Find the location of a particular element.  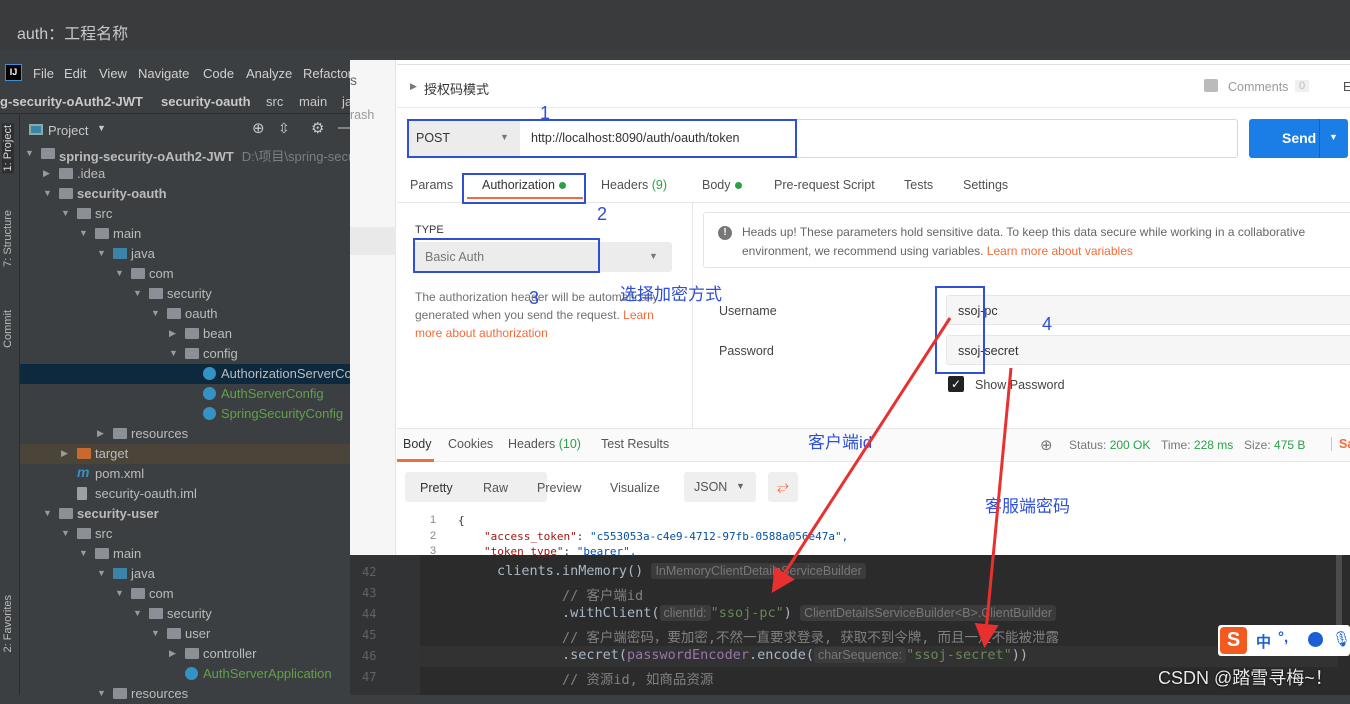

annotation-arrows is located at coordinates (892, 482).